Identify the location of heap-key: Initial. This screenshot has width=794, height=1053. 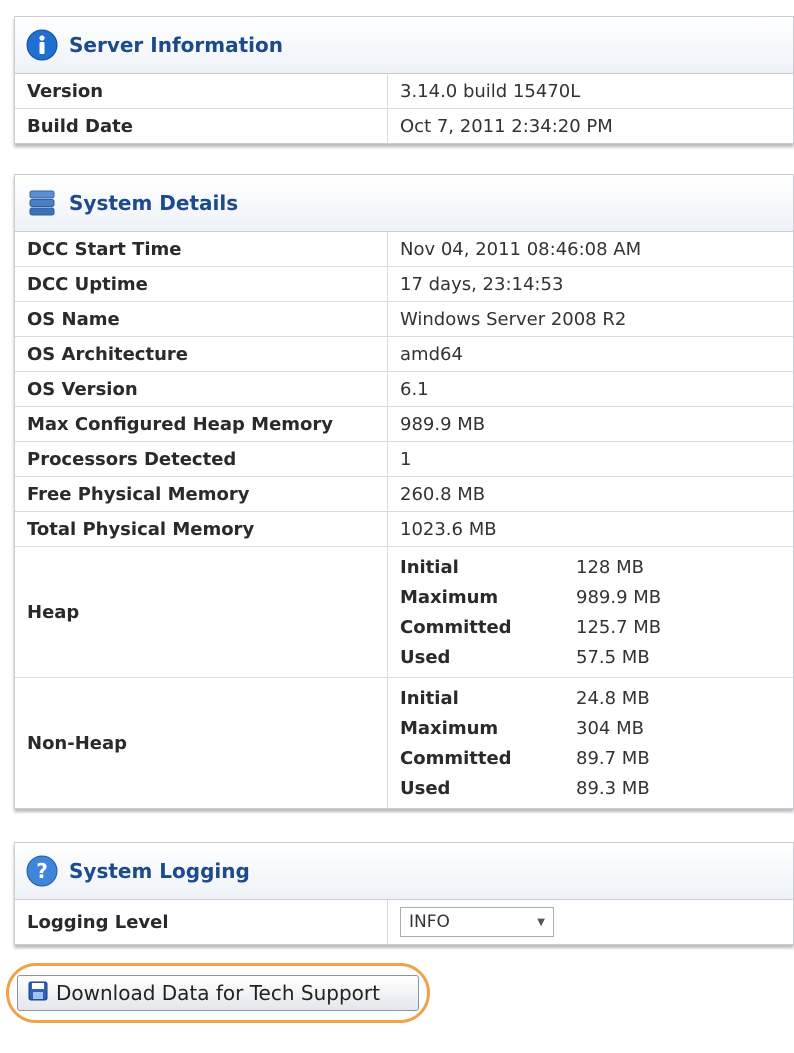
(429, 567).